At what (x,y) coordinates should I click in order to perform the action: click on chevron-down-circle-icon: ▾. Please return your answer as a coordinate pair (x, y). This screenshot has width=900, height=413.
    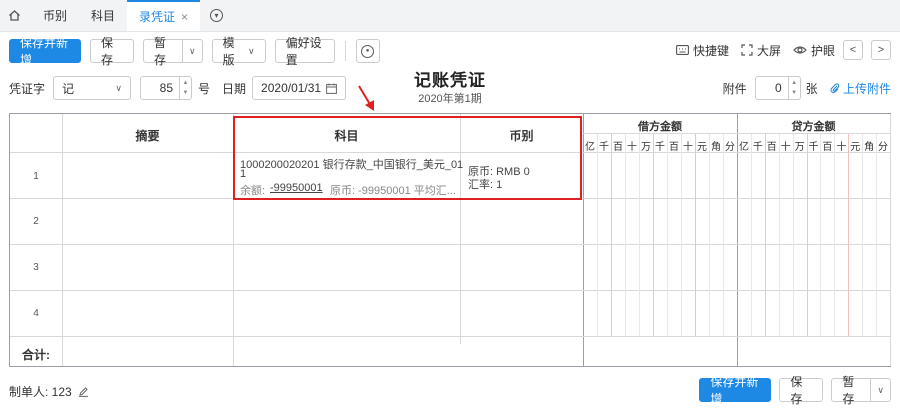
    Looking at the image, I should click on (217, 15).